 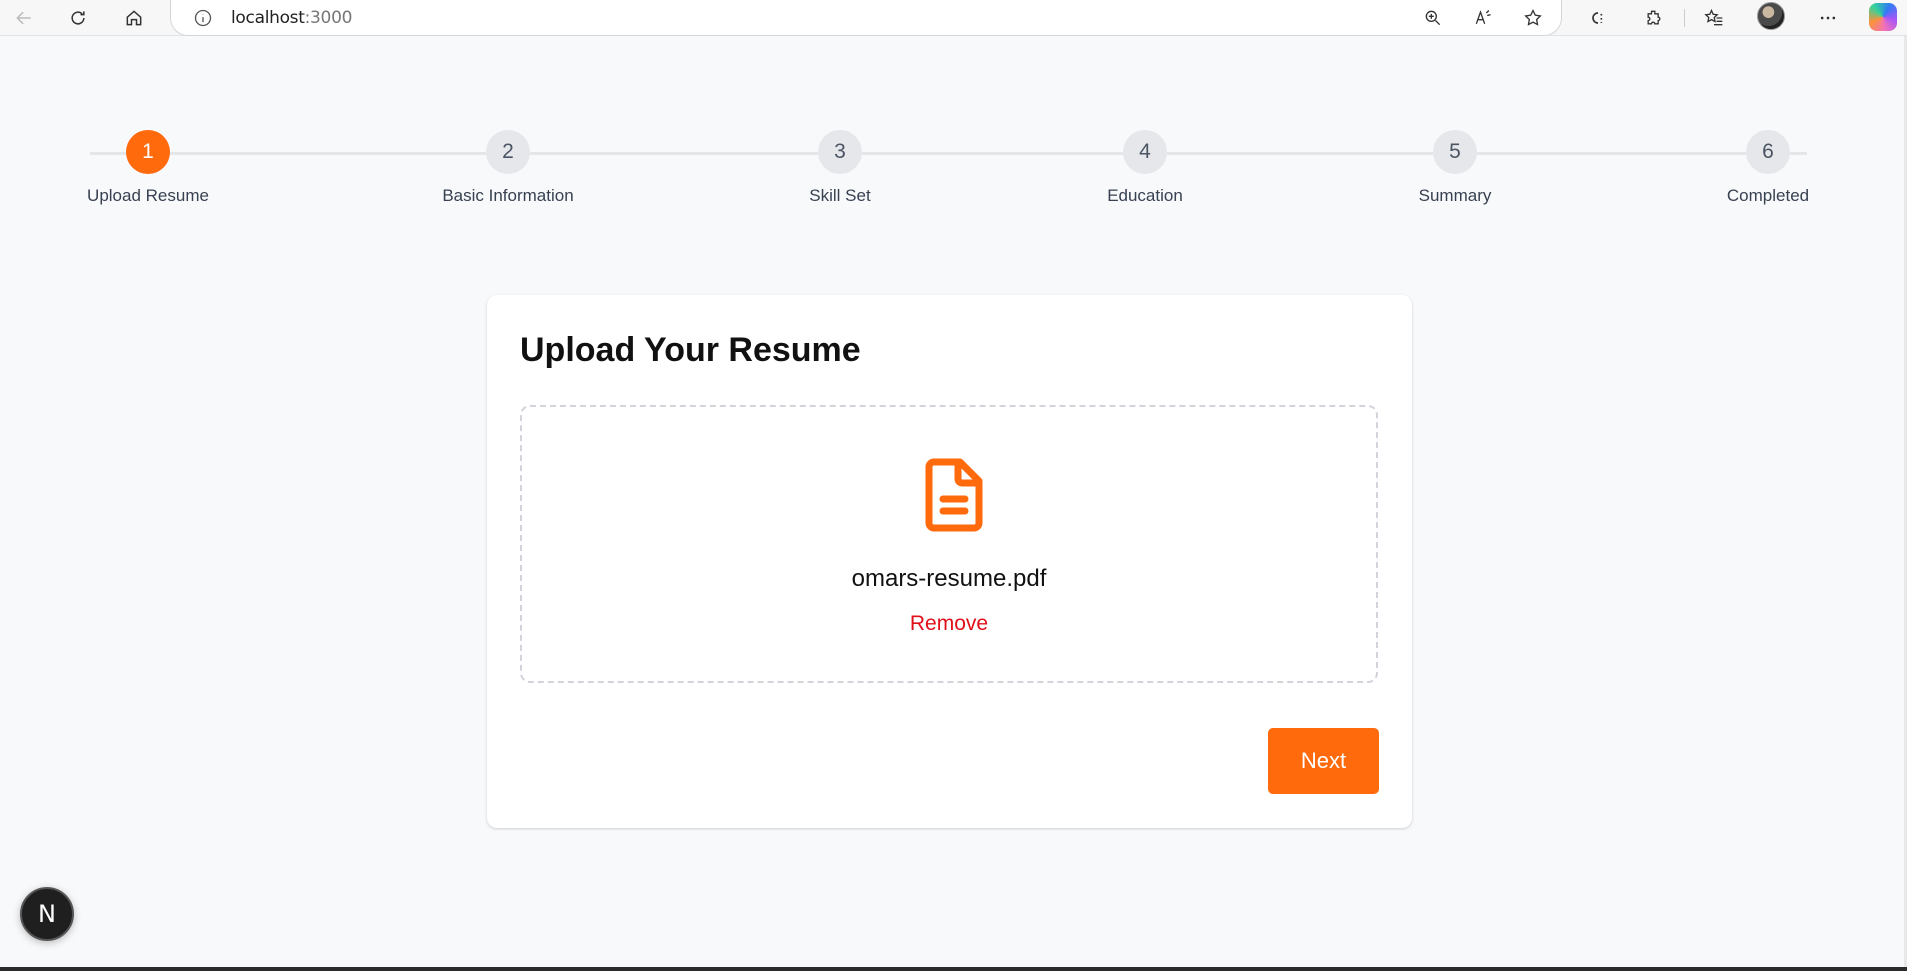 What do you see at coordinates (1598, 18) in the screenshot?
I see `collections-icon` at bounding box center [1598, 18].